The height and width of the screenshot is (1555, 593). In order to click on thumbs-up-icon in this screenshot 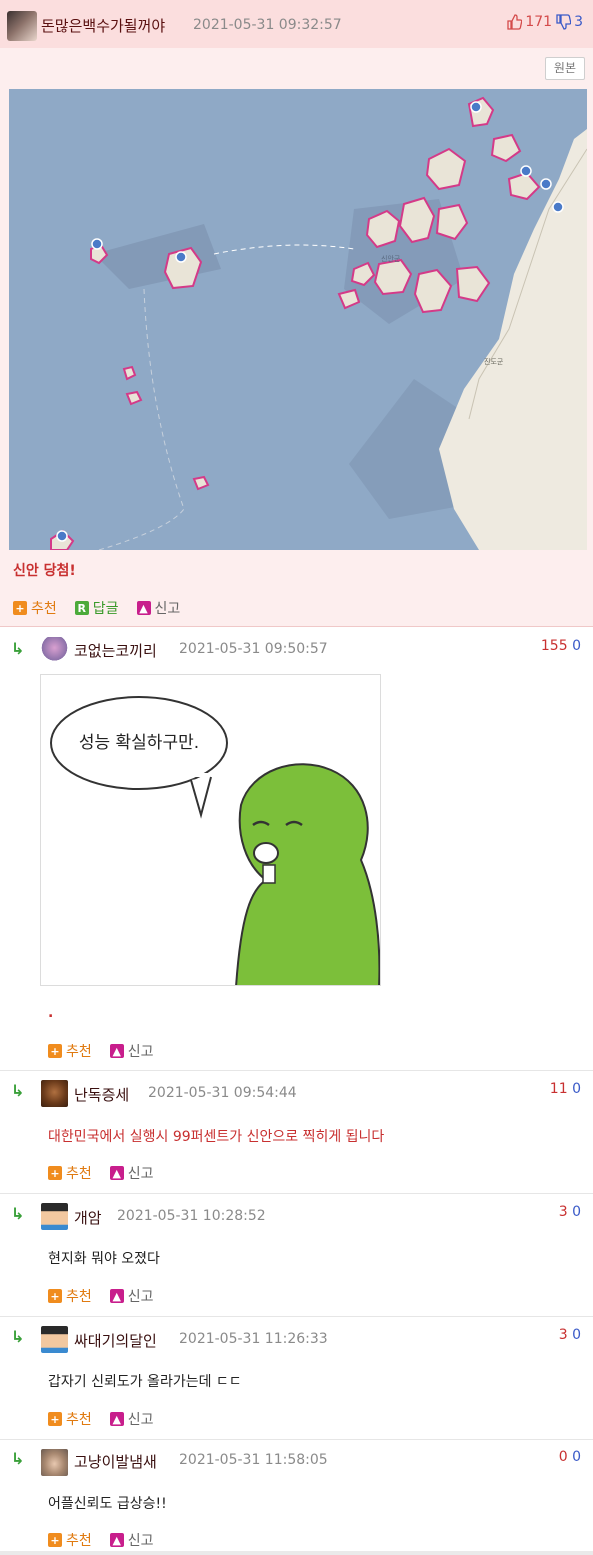, I will do `click(514, 22)`.